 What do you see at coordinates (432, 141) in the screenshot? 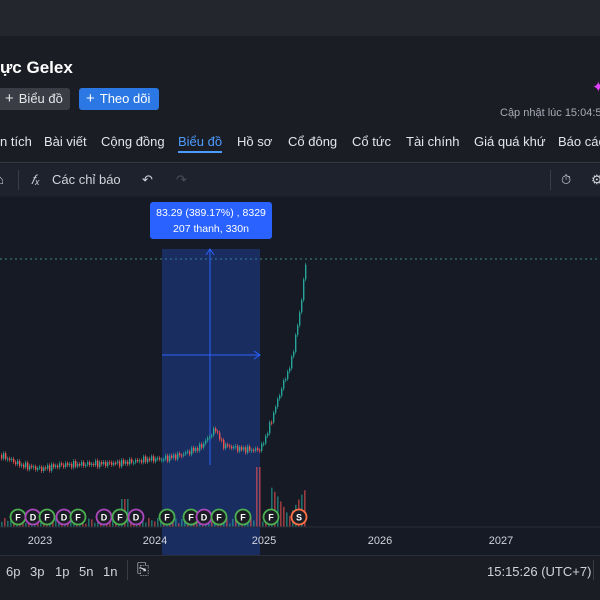
I see `tab-financials: Tài chính` at bounding box center [432, 141].